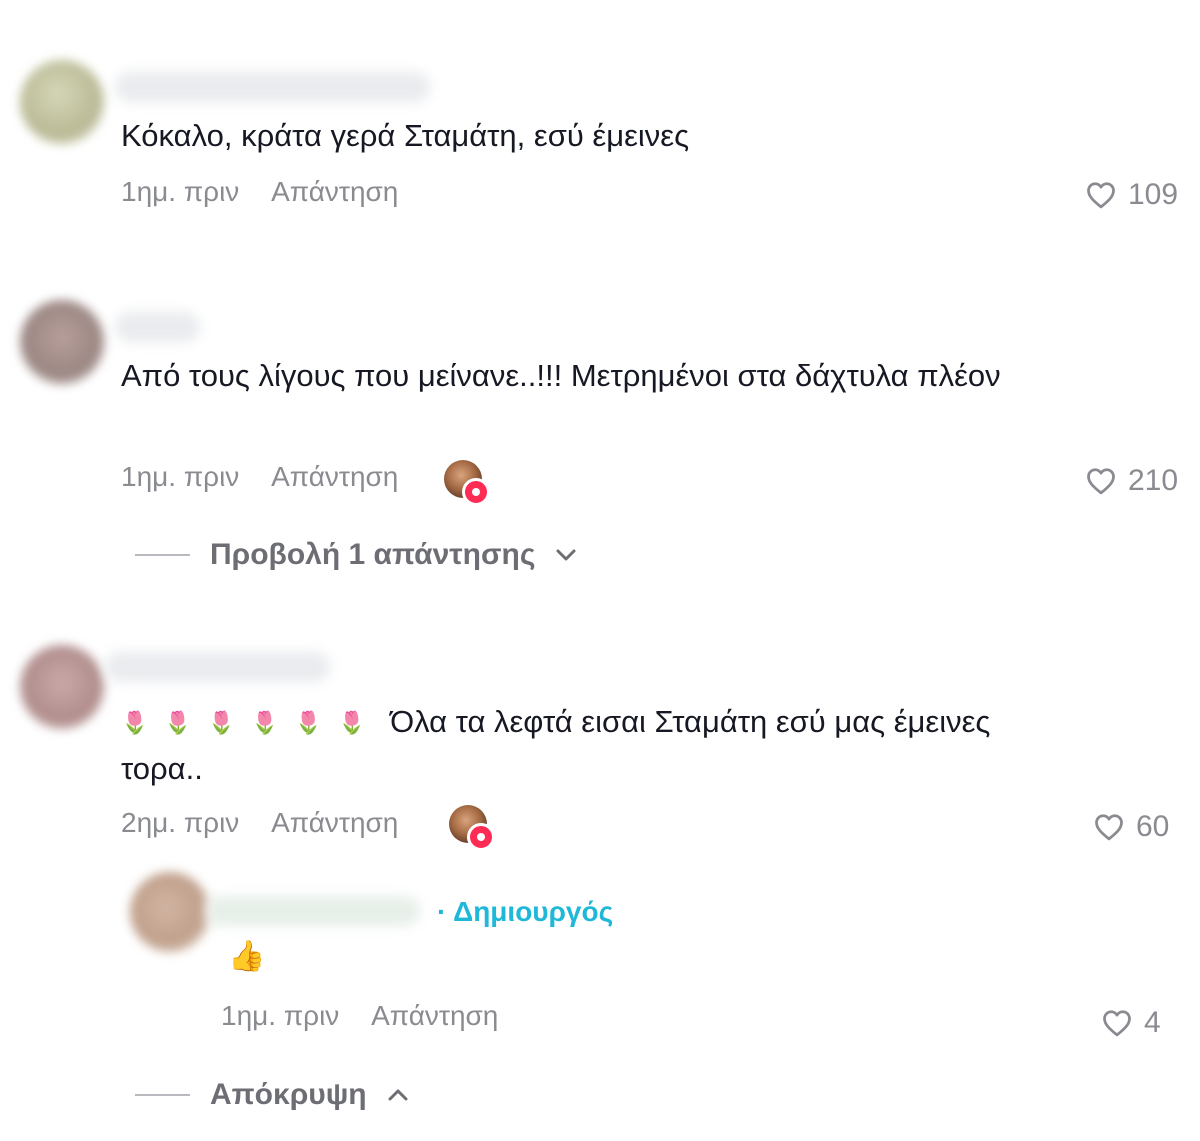 The width and height of the screenshot is (1200, 1141). I want to click on timestamp: 2ημ. πριν, so click(180, 822).